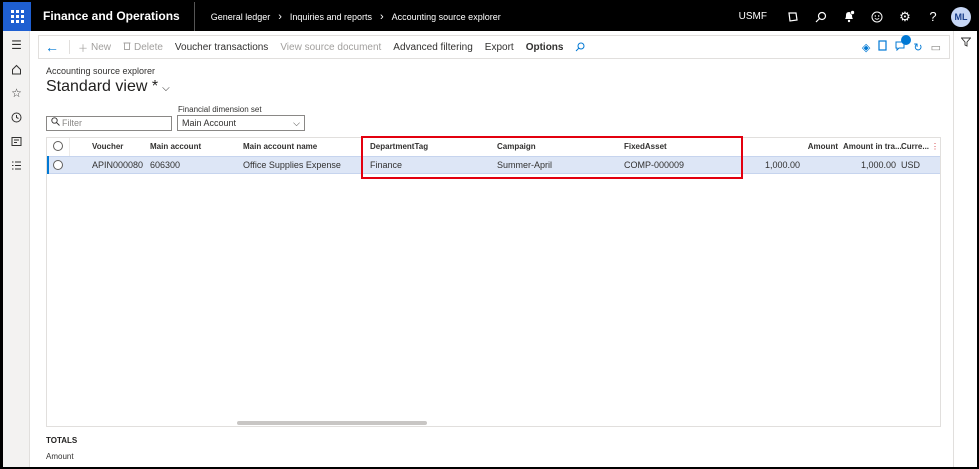 This screenshot has width=979, height=469. What do you see at coordinates (83, 49) in the screenshot?
I see `plus-icon: ＋` at bounding box center [83, 49].